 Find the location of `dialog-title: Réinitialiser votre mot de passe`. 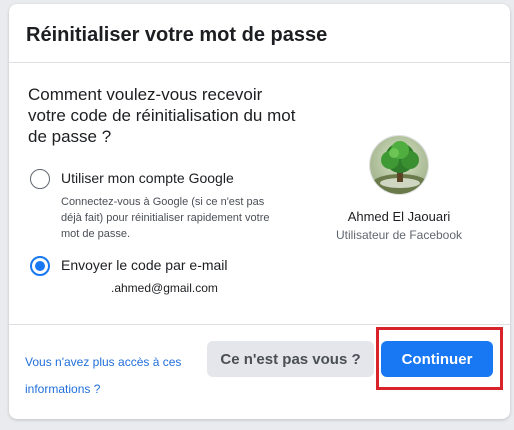

dialog-title: Réinitialiser votre mot de passe is located at coordinates (177, 35).